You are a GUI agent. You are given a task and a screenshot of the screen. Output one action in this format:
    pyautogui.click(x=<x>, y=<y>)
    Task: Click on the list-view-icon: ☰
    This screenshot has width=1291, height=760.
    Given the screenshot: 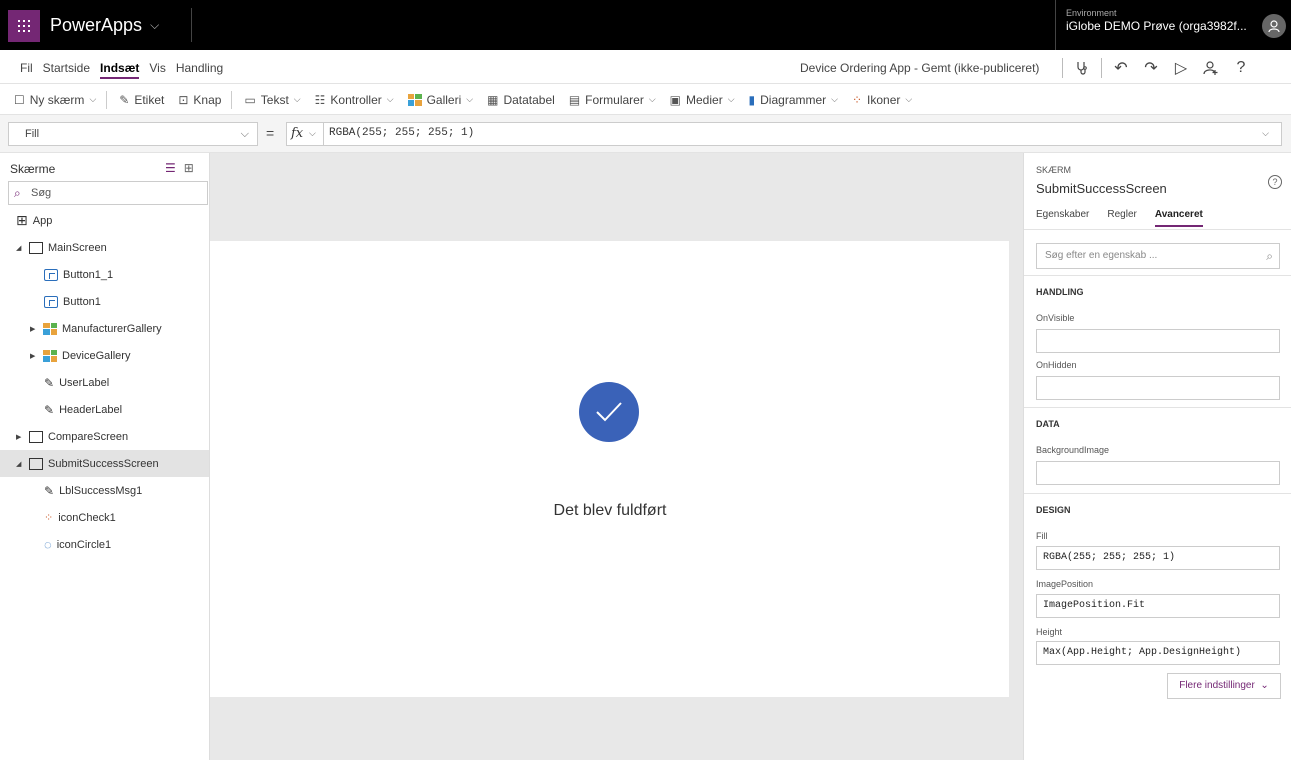 What is the action you would take?
    pyautogui.click(x=170, y=168)
    